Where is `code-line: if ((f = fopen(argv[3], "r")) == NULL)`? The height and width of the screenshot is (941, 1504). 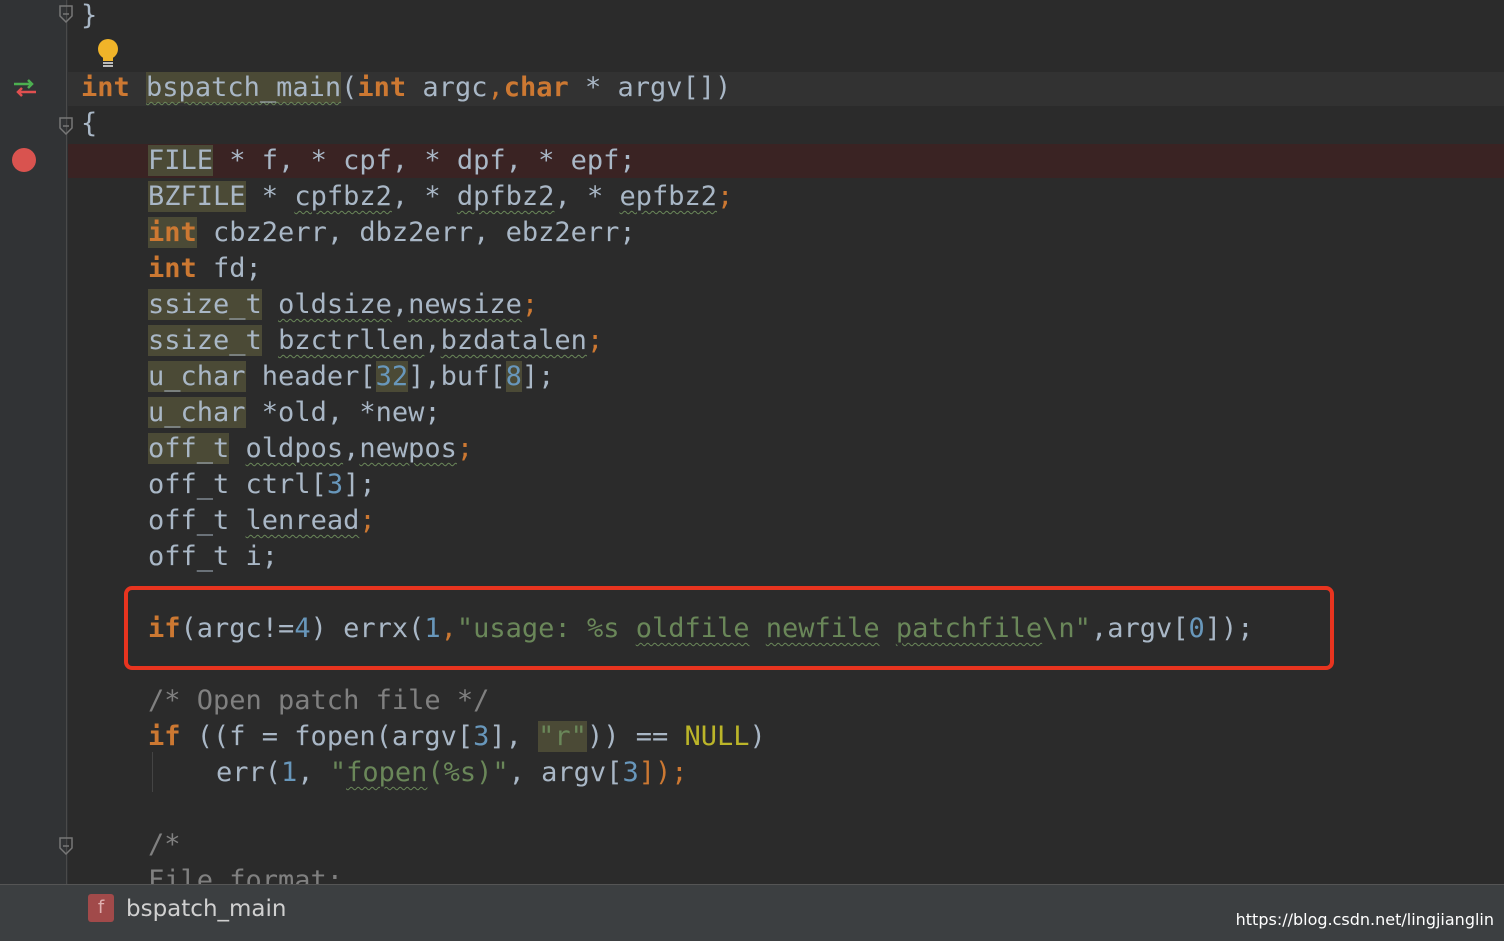
code-line: if ((f = fopen(argv[3], "r")) == NULL) is located at coordinates (457, 736).